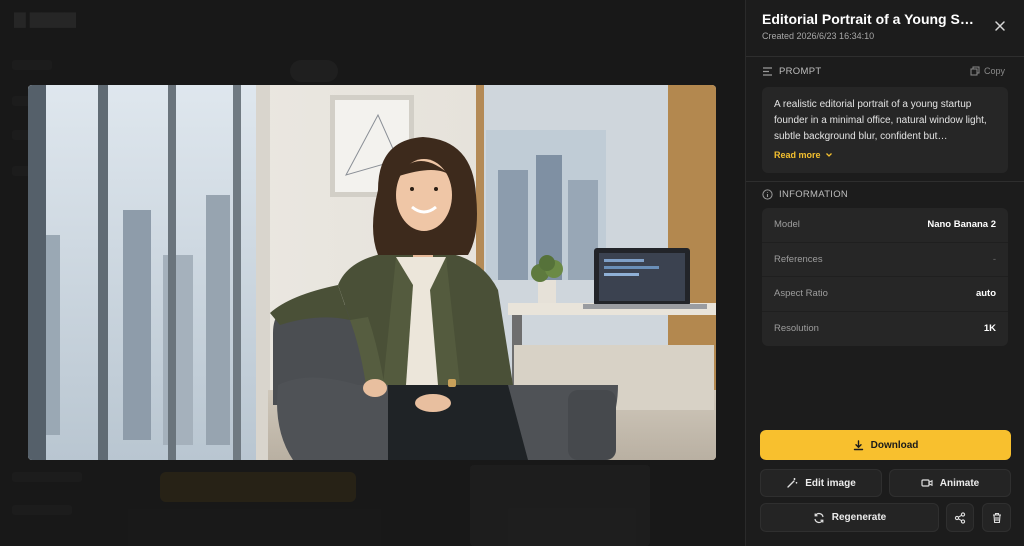 Image resolution: width=1024 pixels, height=546 pixels. Describe the element at coordinates (819, 517) in the screenshot. I see `refresh-icon` at that location.